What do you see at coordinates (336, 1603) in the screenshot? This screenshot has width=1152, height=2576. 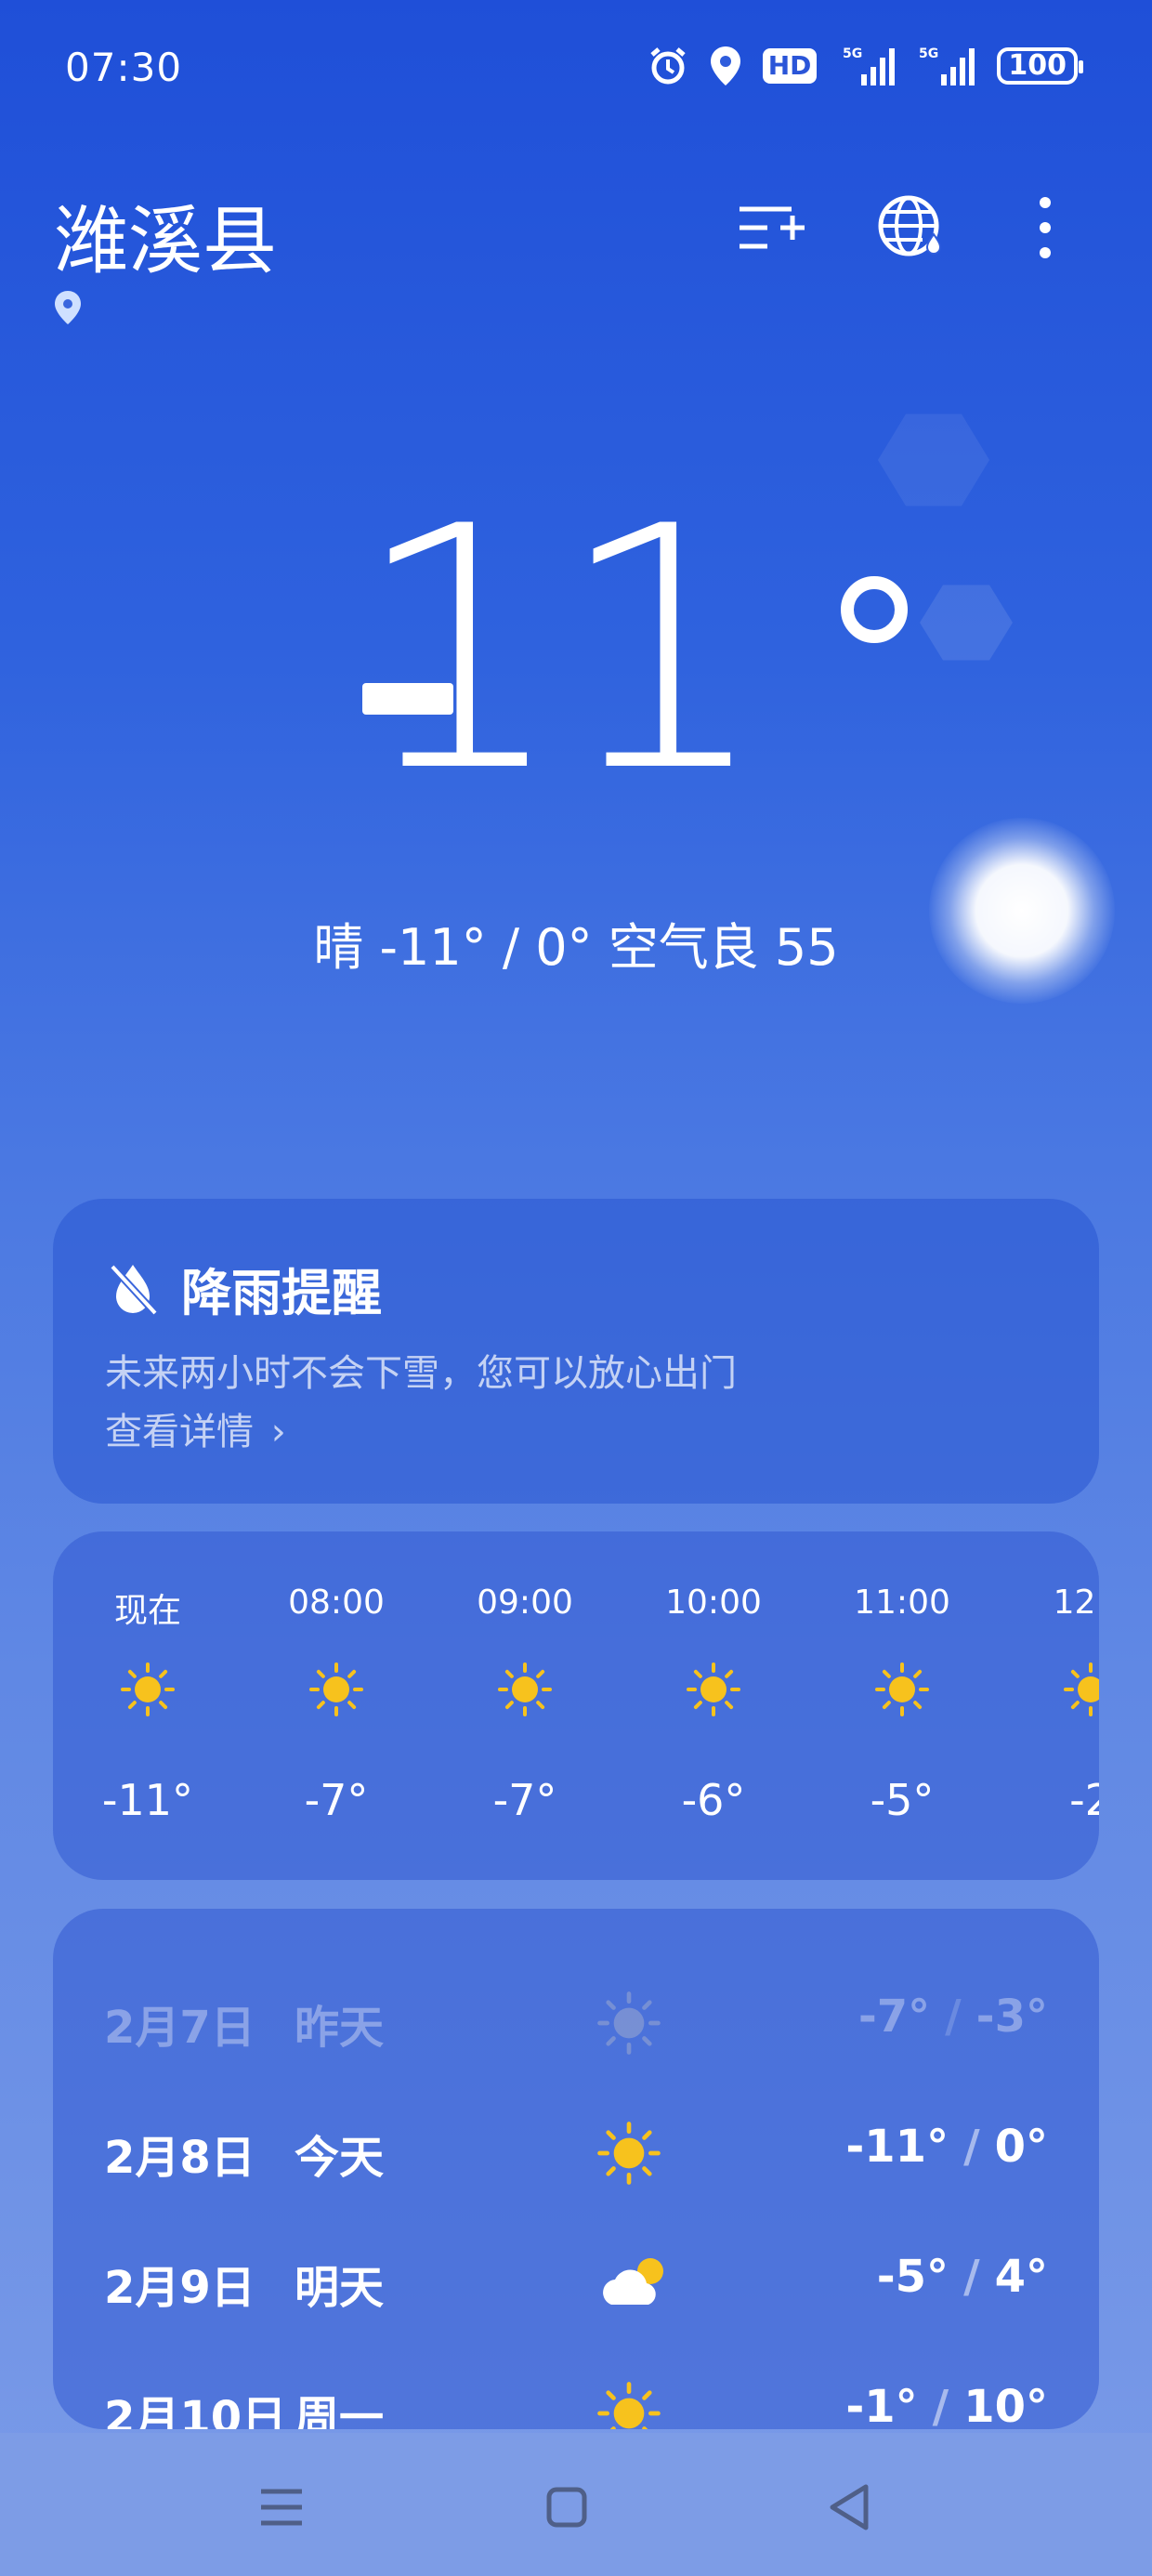 I see `hourly-time: 08:00` at bounding box center [336, 1603].